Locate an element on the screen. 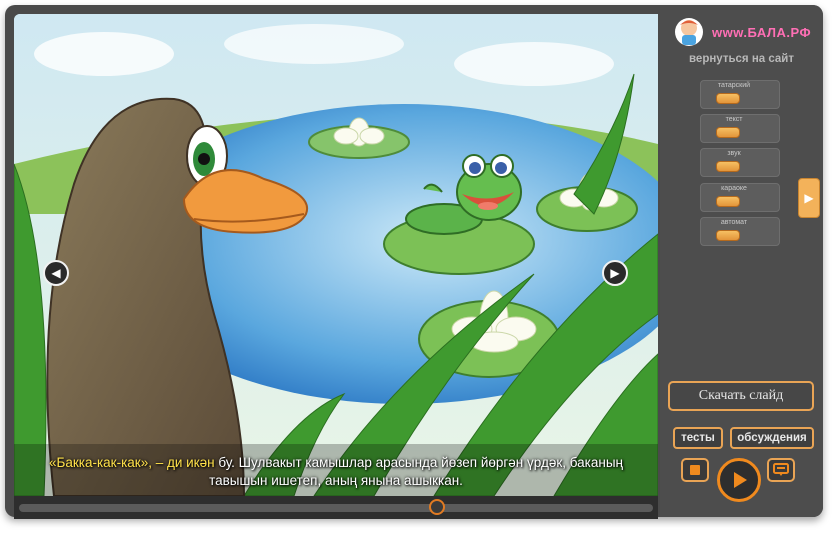 The height and width of the screenshot is (534, 836). toggle-label: автомат is located at coordinates (734, 222).